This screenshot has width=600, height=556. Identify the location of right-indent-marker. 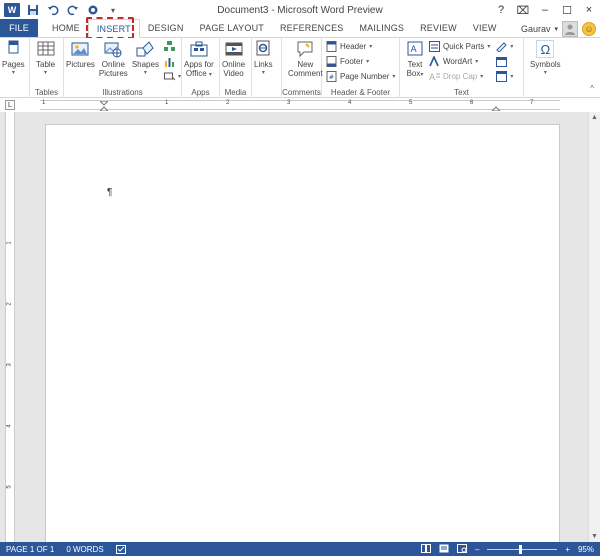
(496, 106).